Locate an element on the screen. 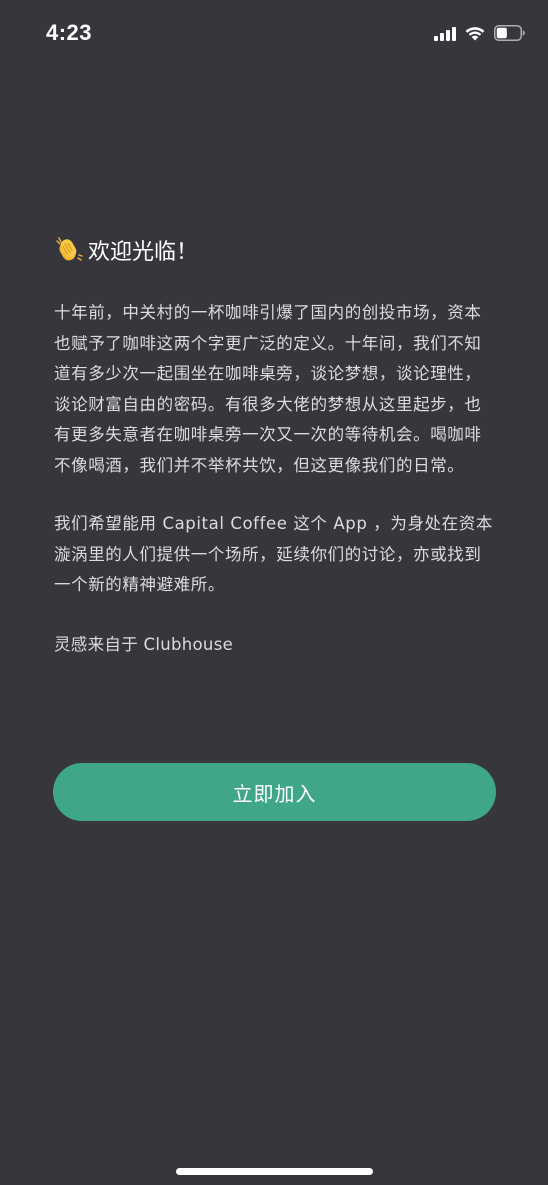 Image resolution: width=548 pixels, height=1185 pixels. clapping-hands-icon is located at coordinates (69, 249).